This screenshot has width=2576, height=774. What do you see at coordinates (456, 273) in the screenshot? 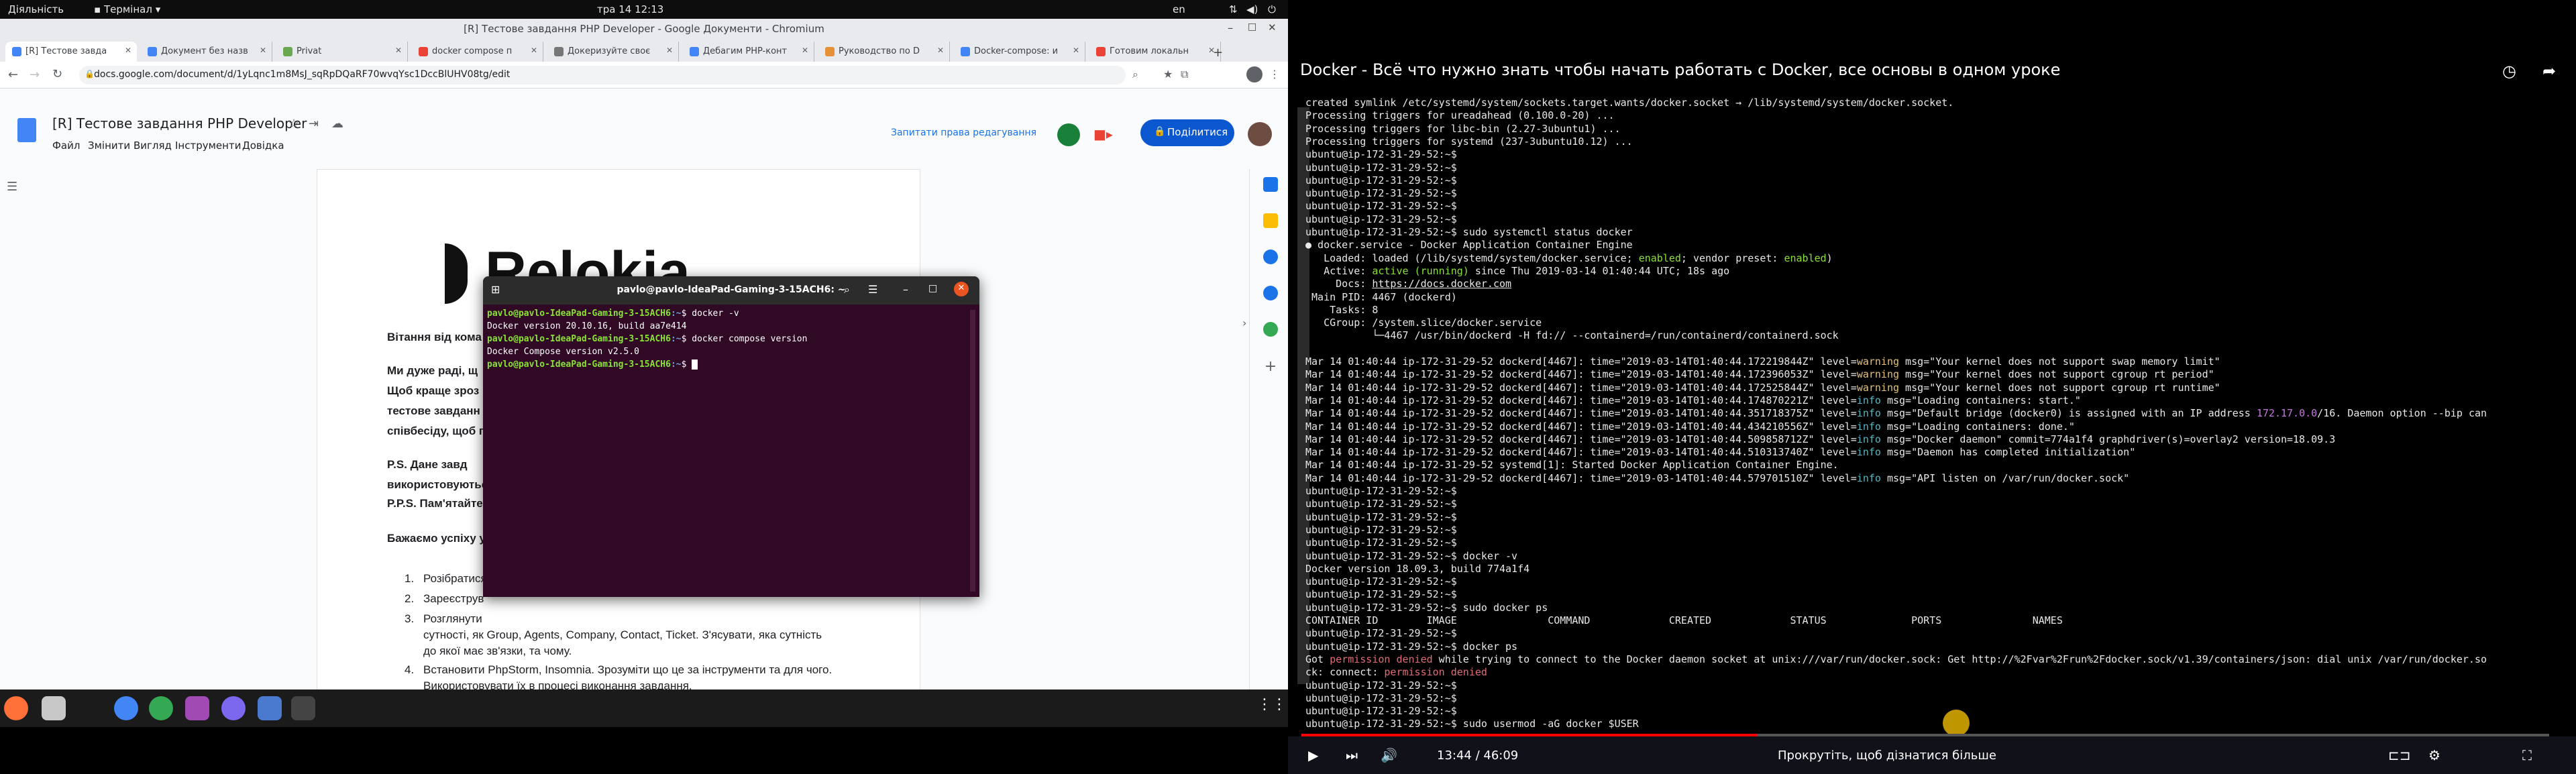
I see `relokia-logo-mark` at bounding box center [456, 273].